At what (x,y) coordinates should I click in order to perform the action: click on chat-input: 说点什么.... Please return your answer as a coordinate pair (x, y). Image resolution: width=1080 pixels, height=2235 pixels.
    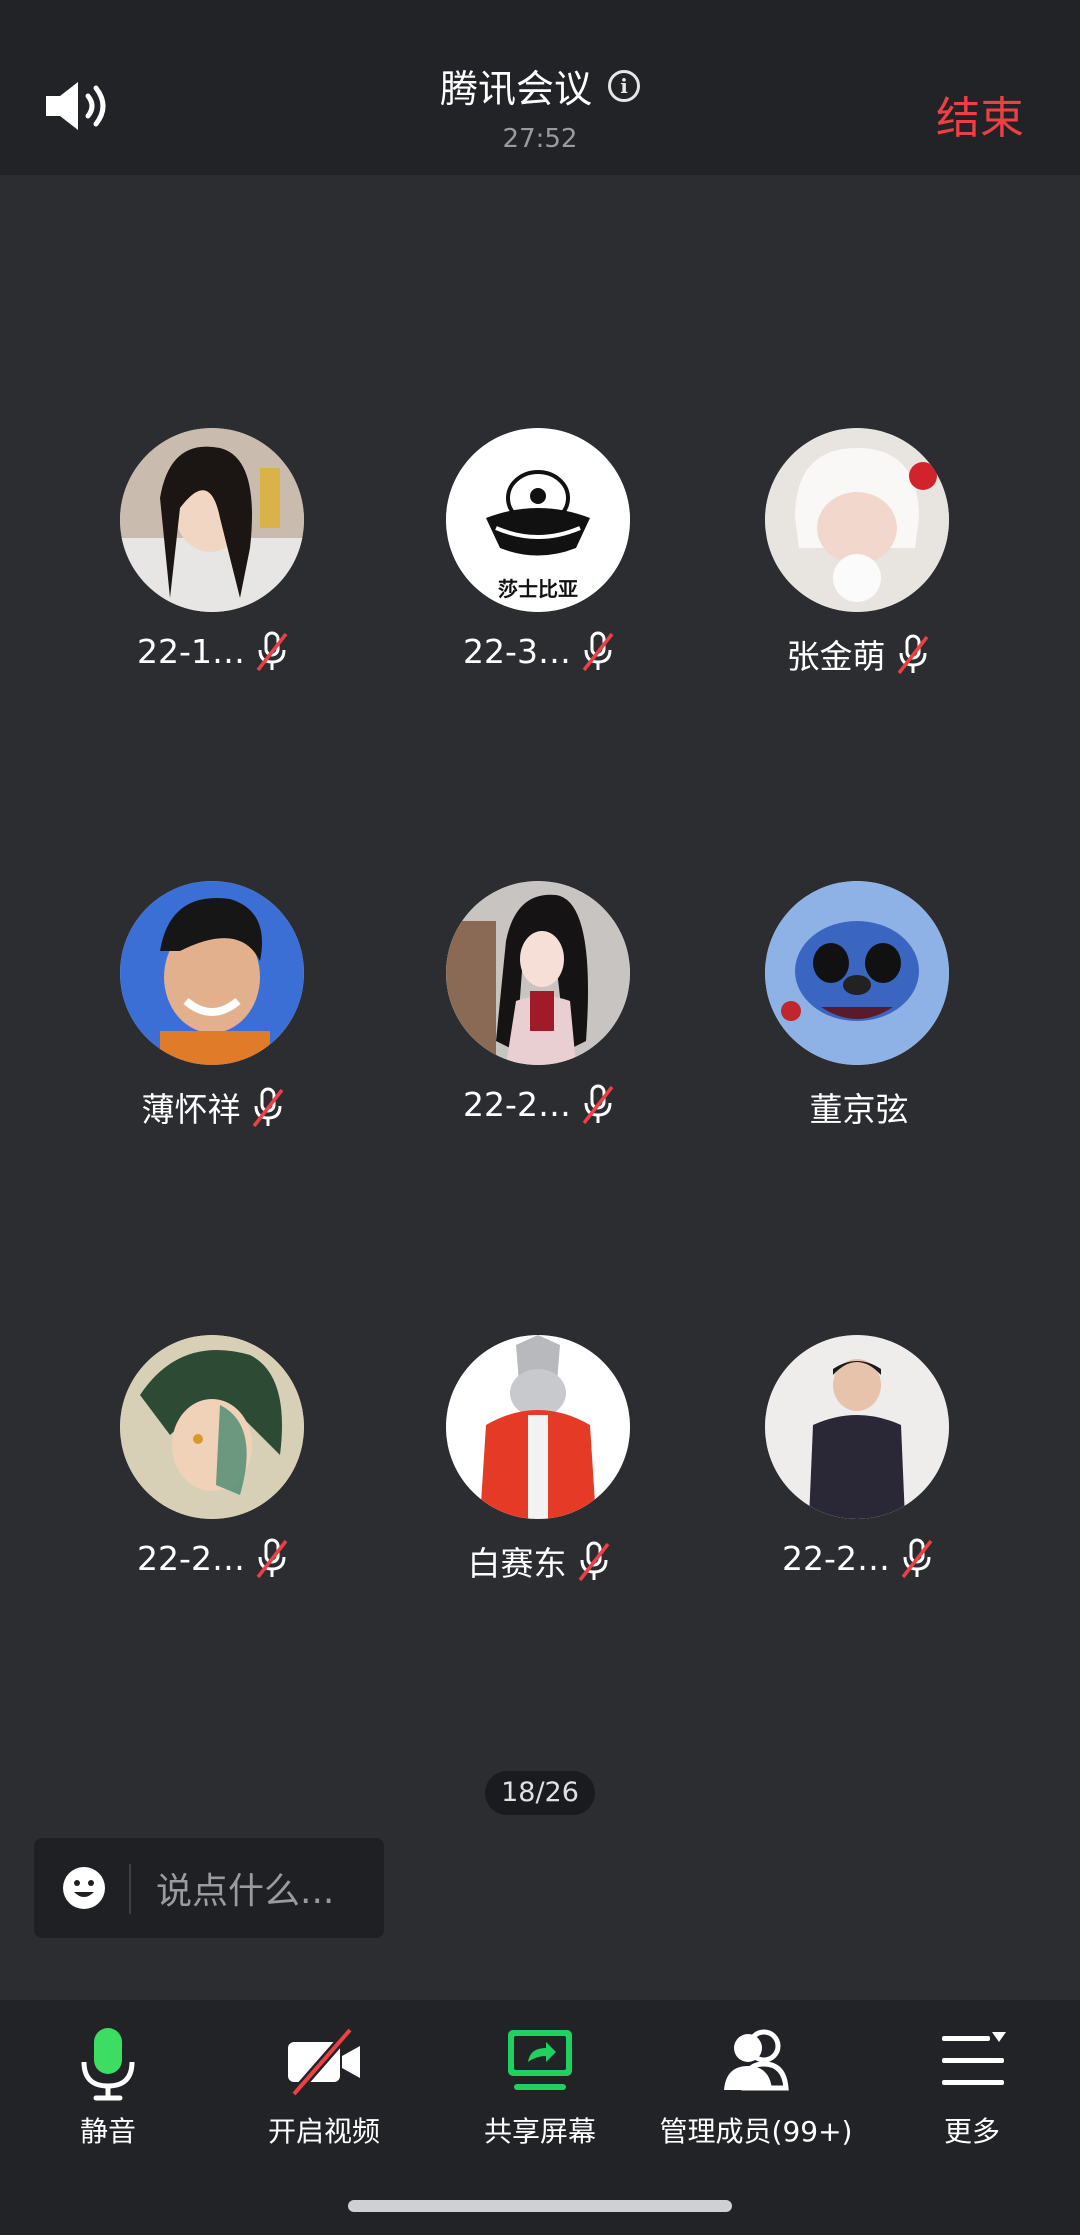
    Looking at the image, I should click on (209, 1888).